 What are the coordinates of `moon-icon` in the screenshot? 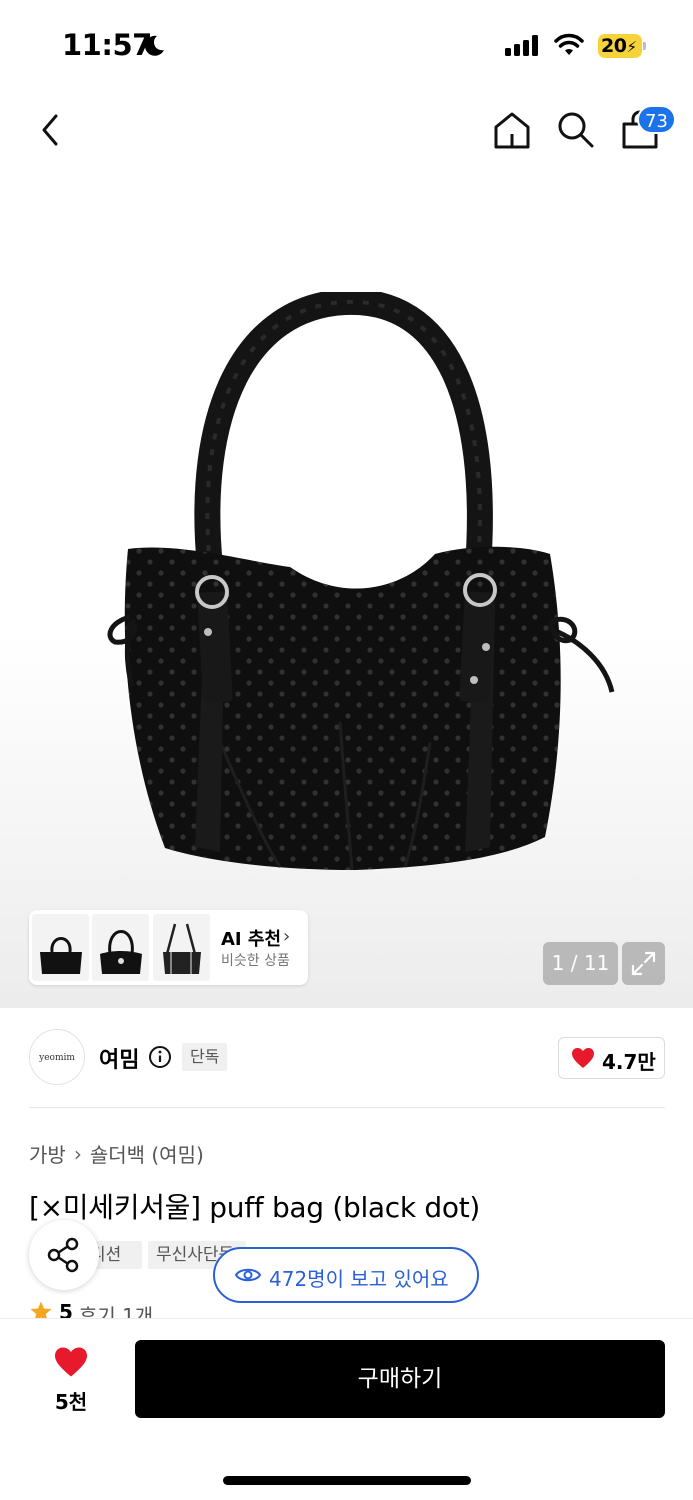 It's located at (154, 45).